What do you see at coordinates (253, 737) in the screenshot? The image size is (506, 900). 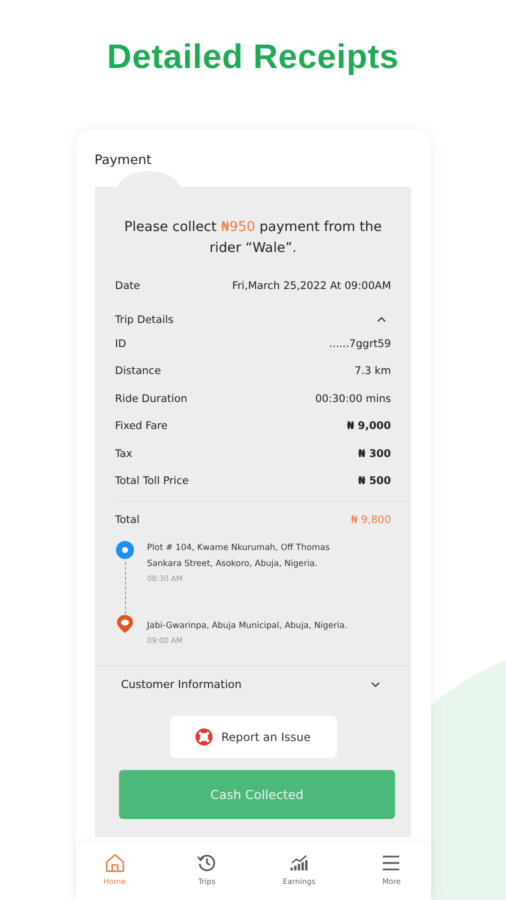 I see `report-button: Report an Issue` at bounding box center [253, 737].